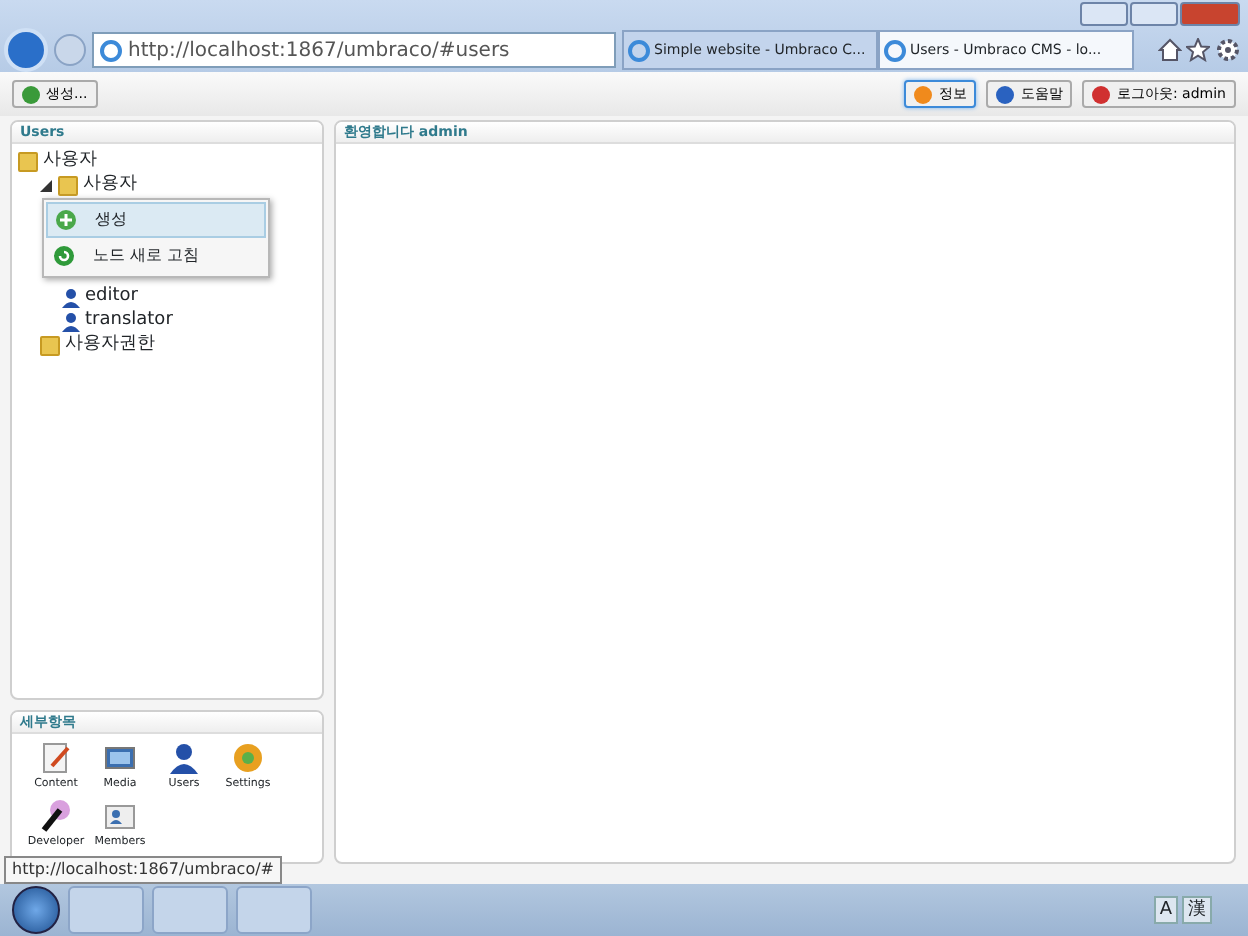  I want to click on expanded-arrow-icon, so click(45, 185).